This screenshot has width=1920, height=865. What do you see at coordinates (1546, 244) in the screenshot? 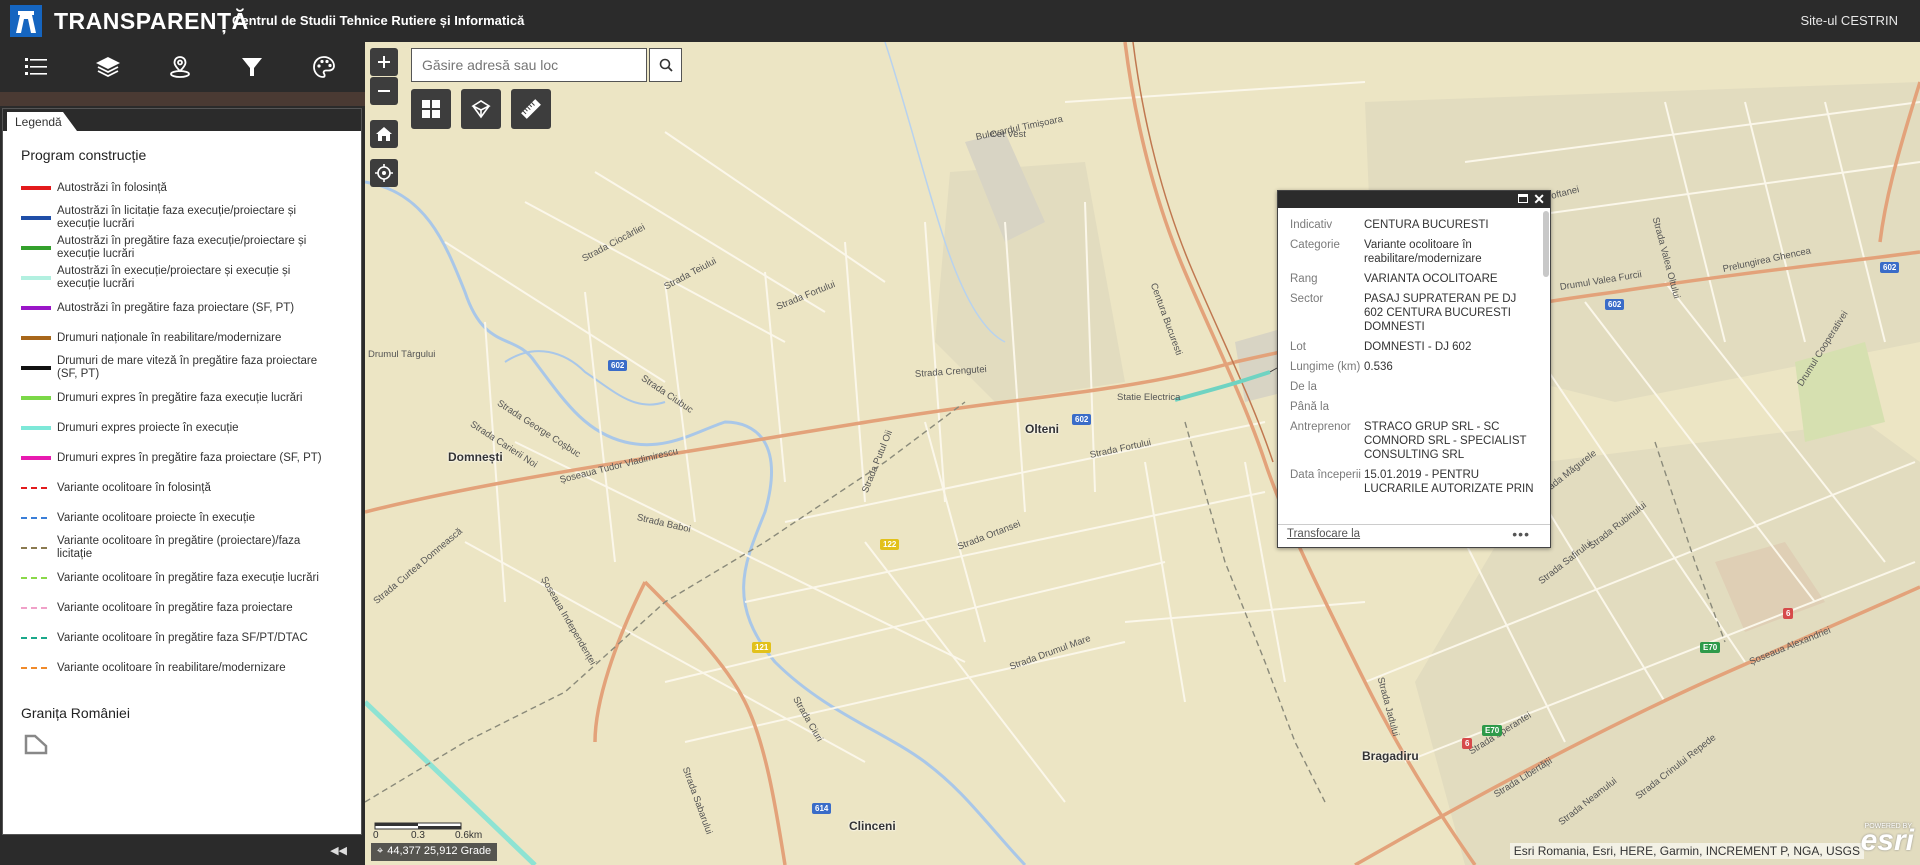
I see `popup-scrollbar` at bounding box center [1546, 244].